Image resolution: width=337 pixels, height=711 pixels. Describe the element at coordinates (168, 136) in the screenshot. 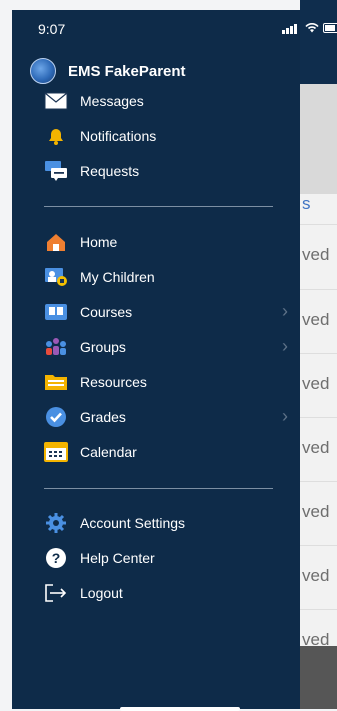

I see `menu-item-notifications: Notifications` at that location.